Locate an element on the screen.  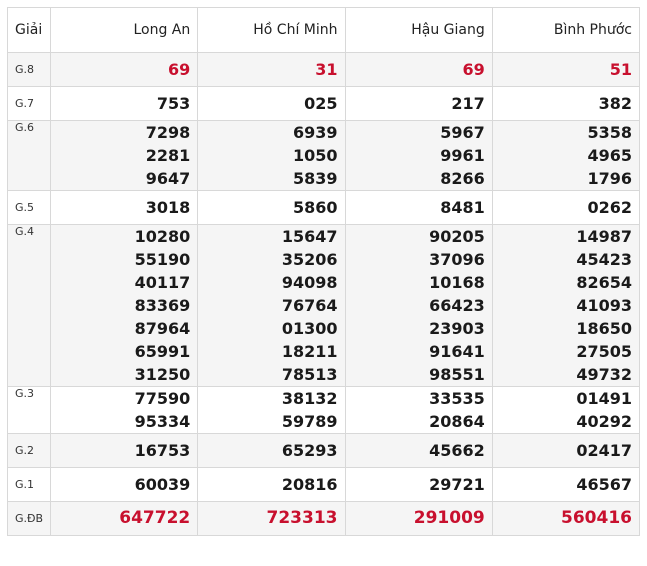
result-cell-ho-chi-minh: 38132 59789 is located at coordinates (271, 410).